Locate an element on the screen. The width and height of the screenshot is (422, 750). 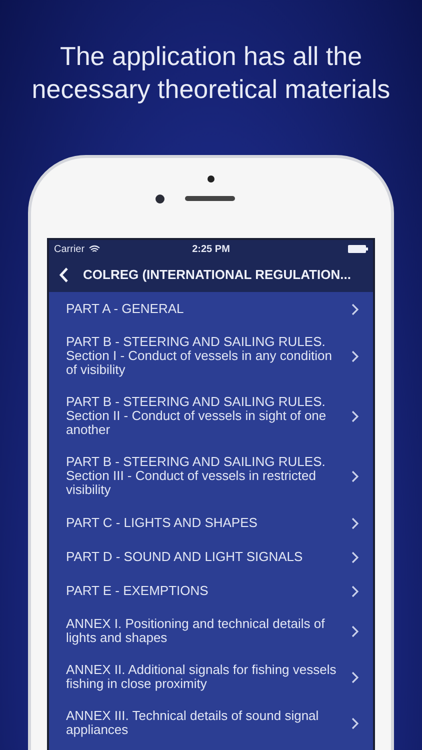
list-item: PART A - GENERAL is located at coordinates (211, 309).